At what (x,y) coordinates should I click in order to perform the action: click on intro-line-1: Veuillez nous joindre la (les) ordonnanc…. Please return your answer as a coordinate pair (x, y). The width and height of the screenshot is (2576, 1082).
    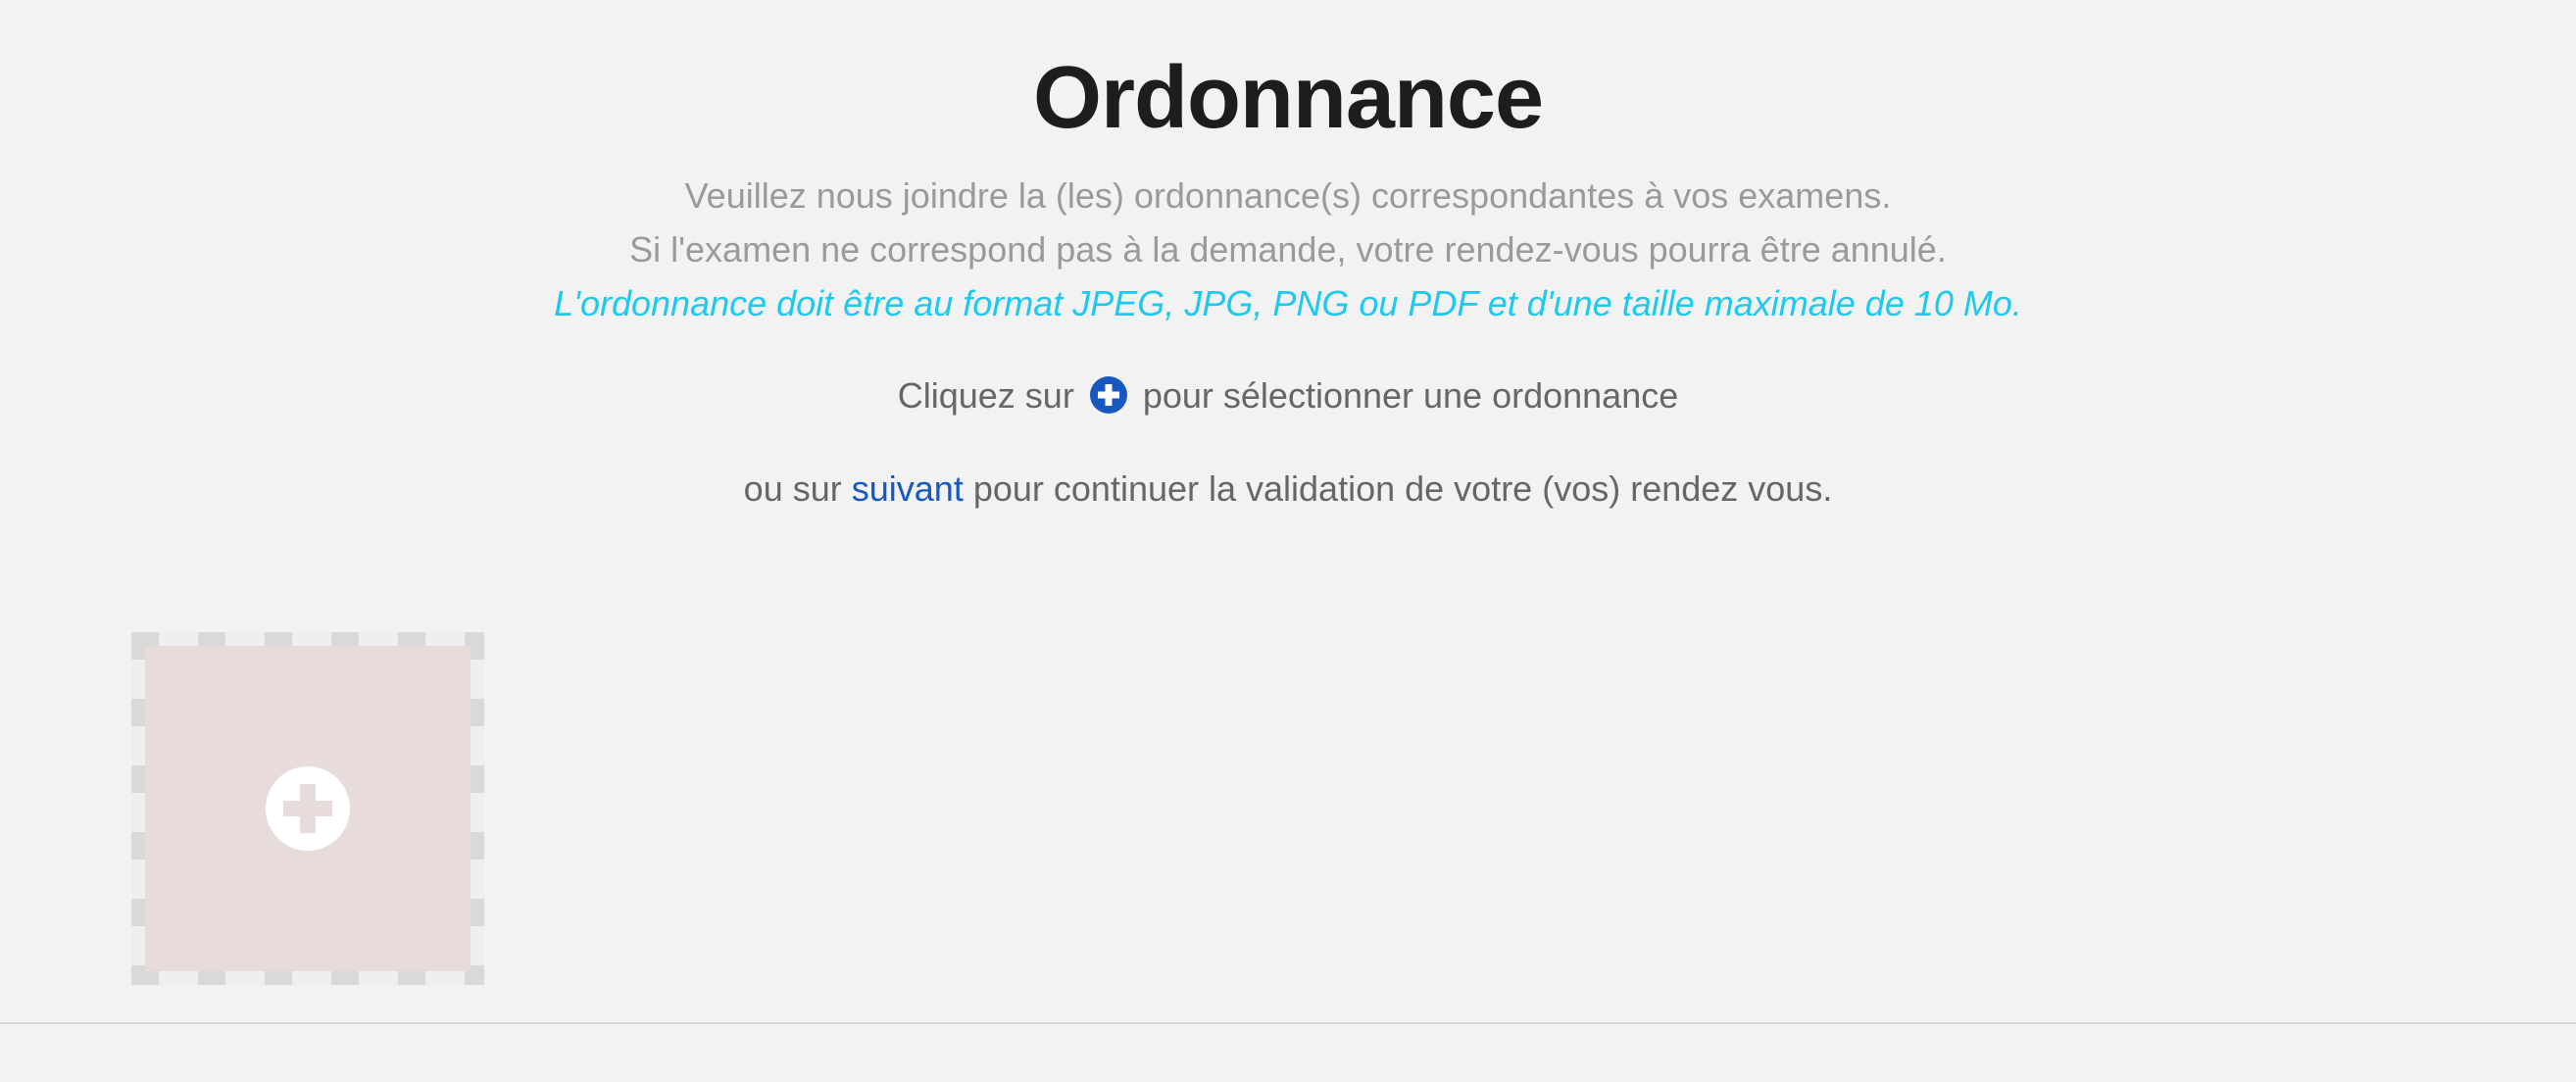
    Looking at the image, I should click on (1288, 196).